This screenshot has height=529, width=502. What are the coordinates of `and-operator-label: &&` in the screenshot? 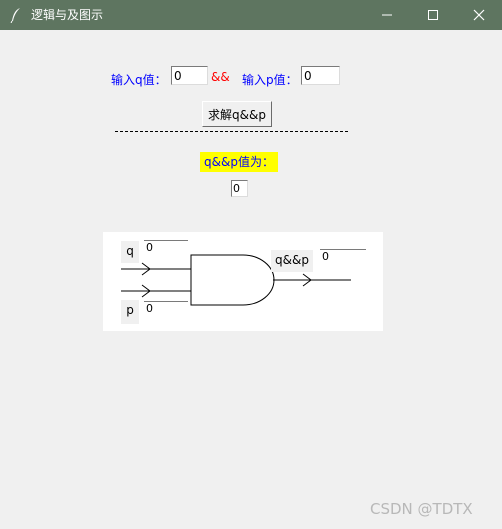 It's located at (220, 77).